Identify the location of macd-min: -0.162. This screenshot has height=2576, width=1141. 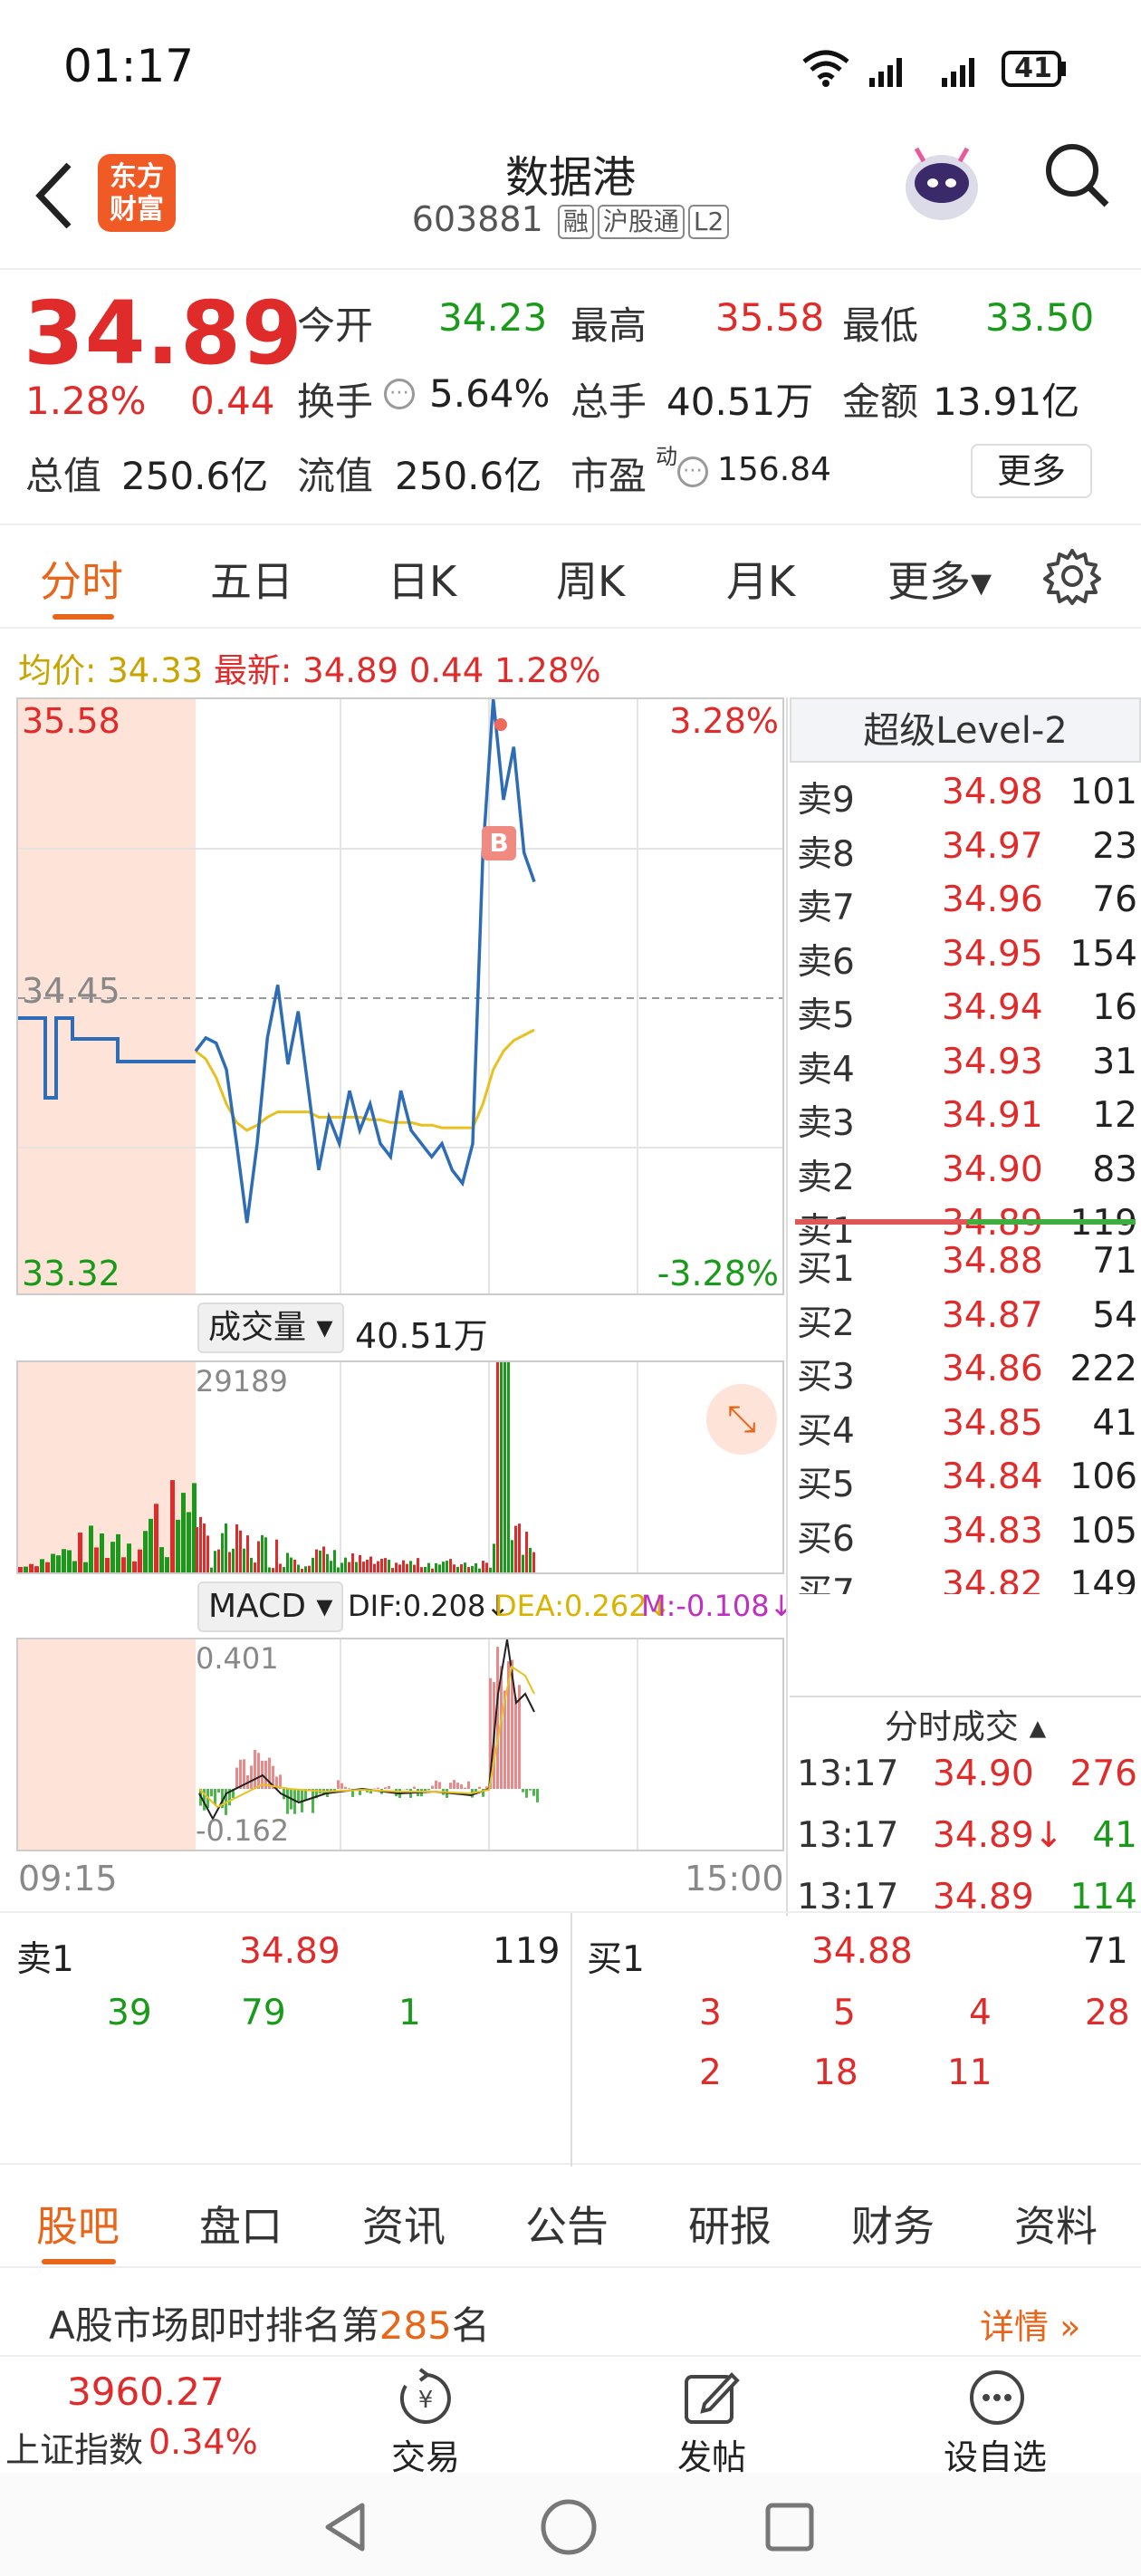
(243, 1830).